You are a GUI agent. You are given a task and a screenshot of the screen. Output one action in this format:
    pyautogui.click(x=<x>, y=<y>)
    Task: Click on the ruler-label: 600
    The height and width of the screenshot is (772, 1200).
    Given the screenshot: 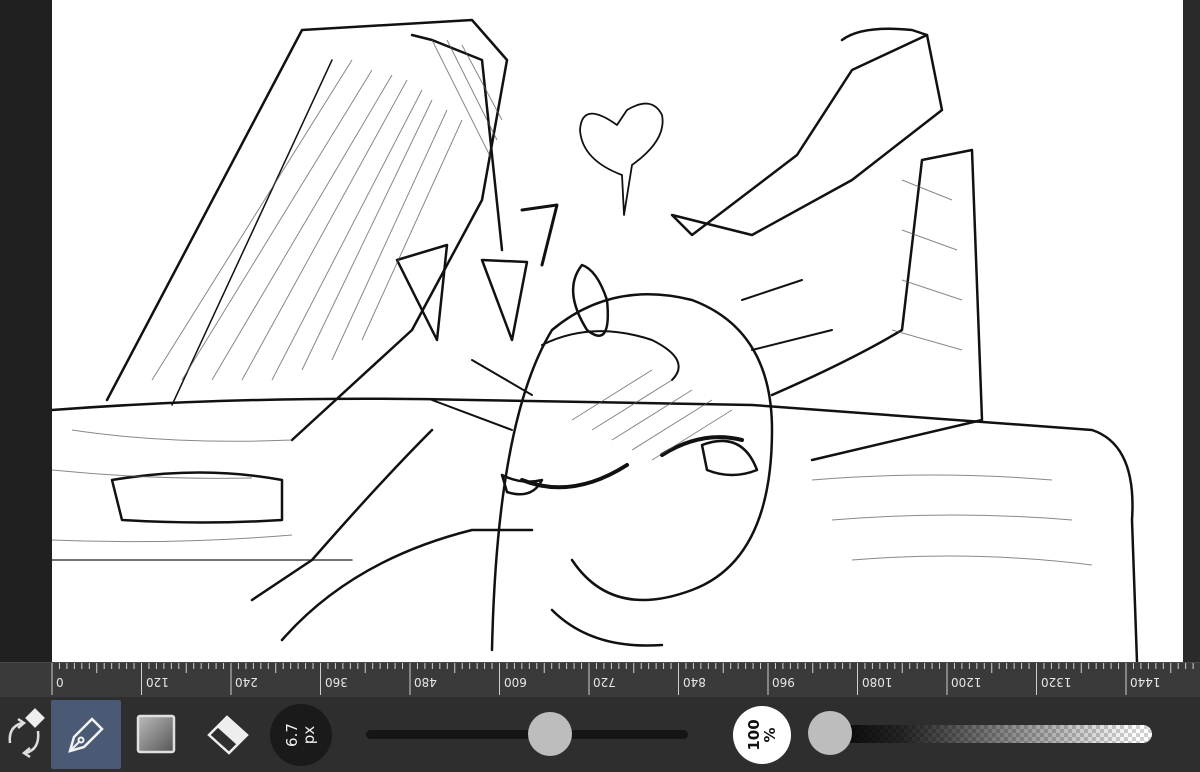 What is the action you would take?
    pyautogui.click(x=515, y=682)
    